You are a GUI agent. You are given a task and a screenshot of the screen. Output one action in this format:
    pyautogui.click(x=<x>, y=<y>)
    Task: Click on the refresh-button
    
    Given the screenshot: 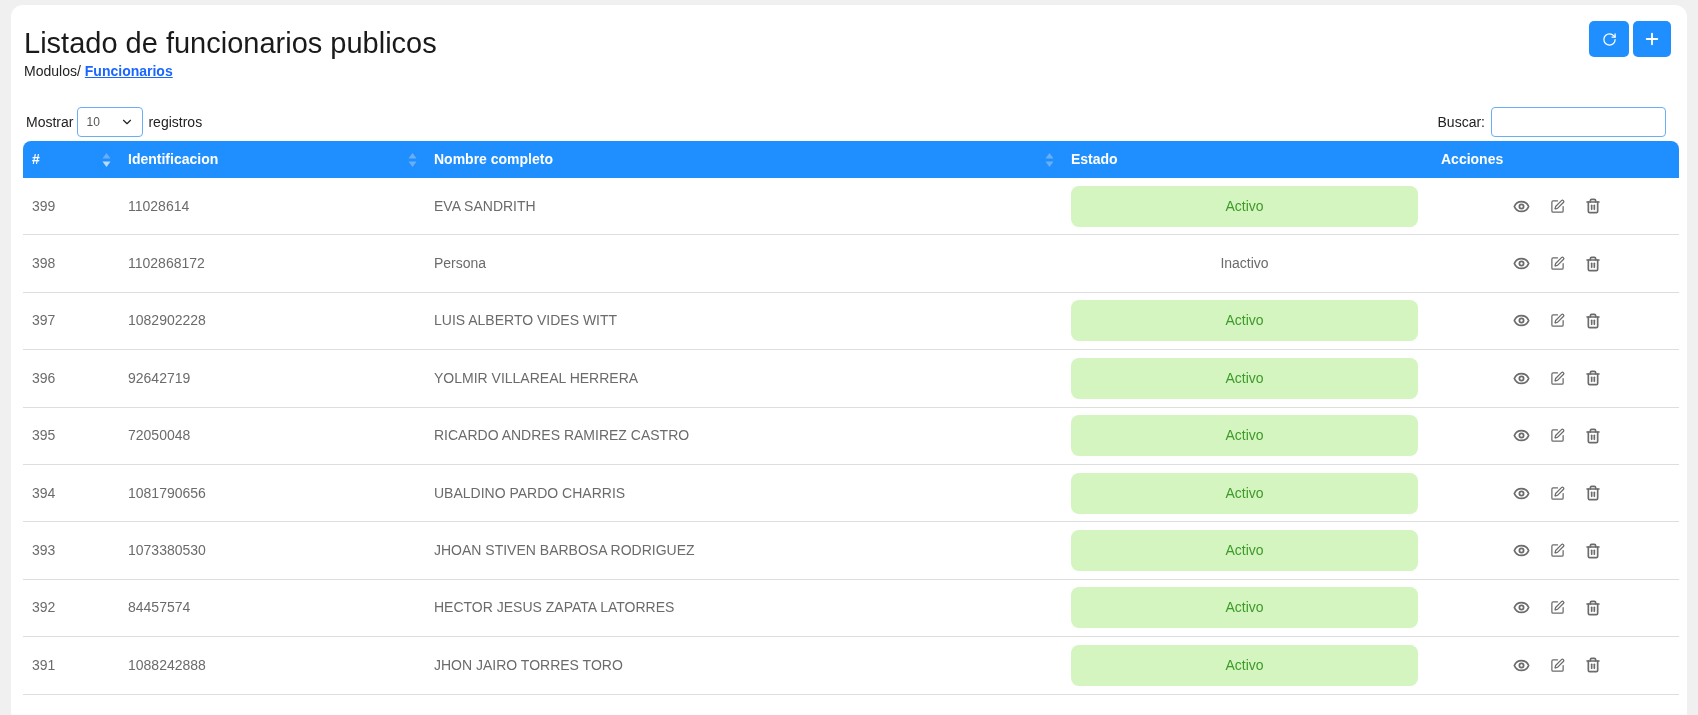 What is the action you would take?
    pyautogui.click(x=1609, y=39)
    